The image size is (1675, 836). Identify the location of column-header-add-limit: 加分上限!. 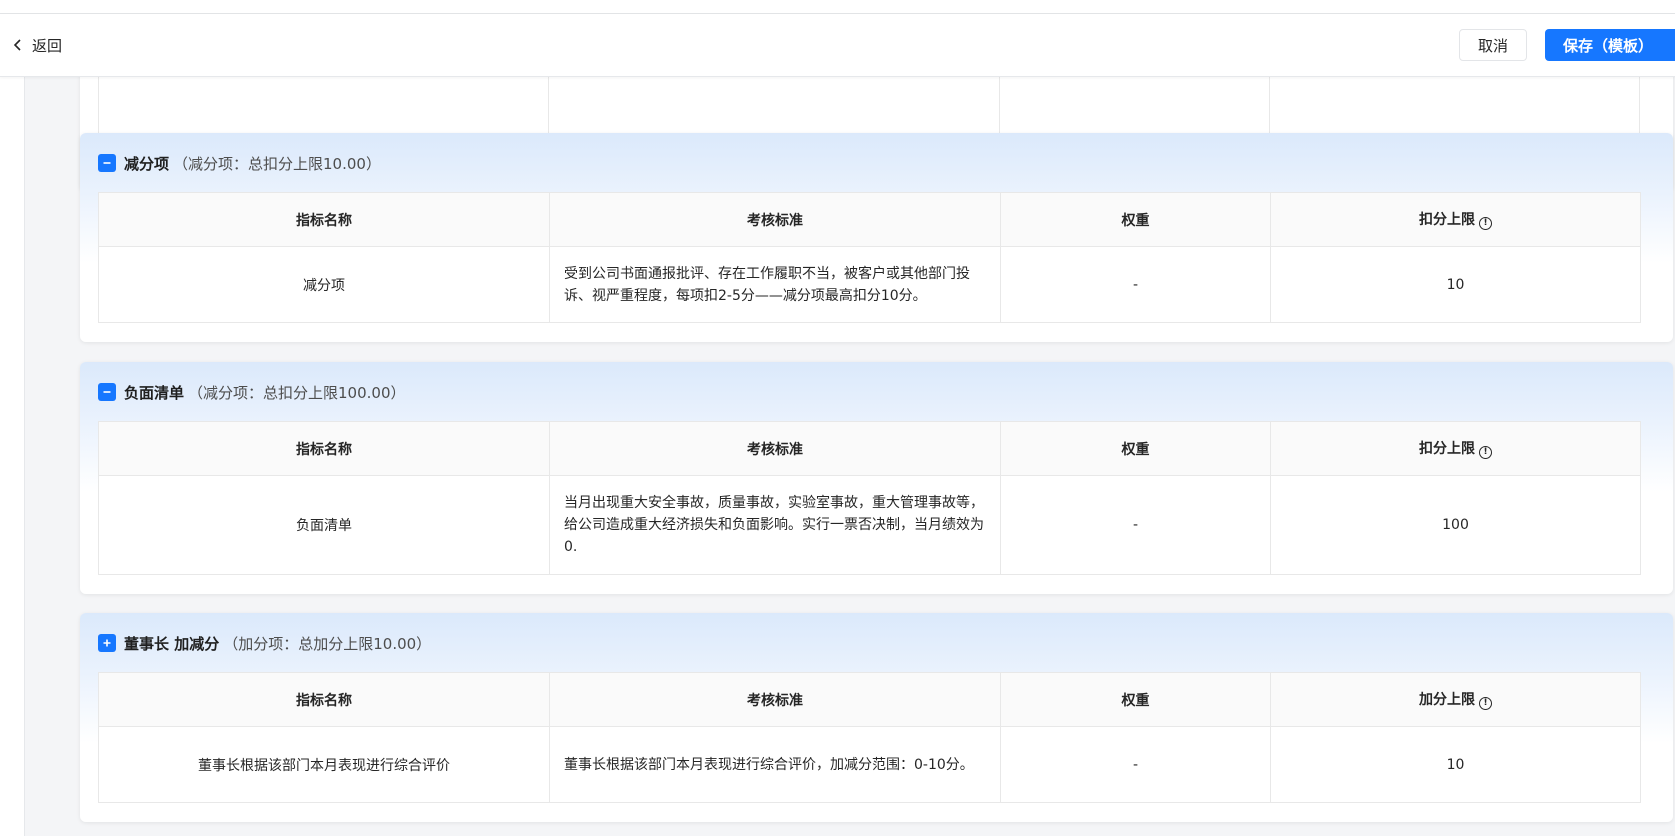
(1455, 699).